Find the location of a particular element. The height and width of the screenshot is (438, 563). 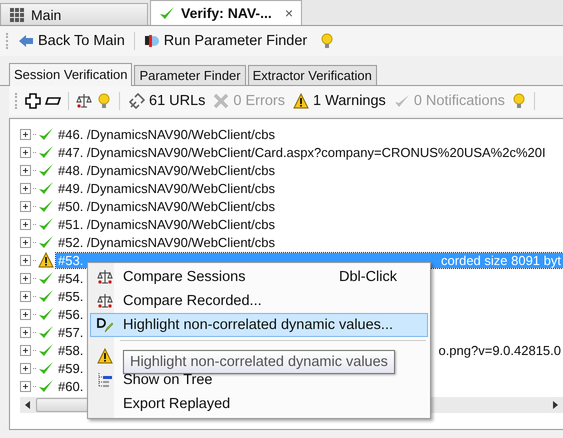

row-text: #50. /DynamicsNAV90/WebClient/cbs is located at coordinates (167, 206).